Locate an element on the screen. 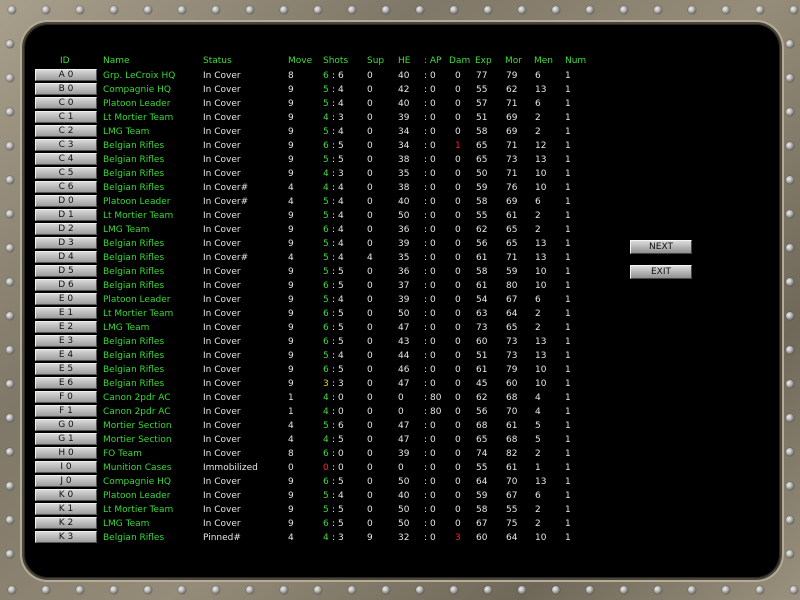 Image resolution: width=800 pixels, height=600 pixels. unit-id-button: D 1 is located at coordinates (66, 215).